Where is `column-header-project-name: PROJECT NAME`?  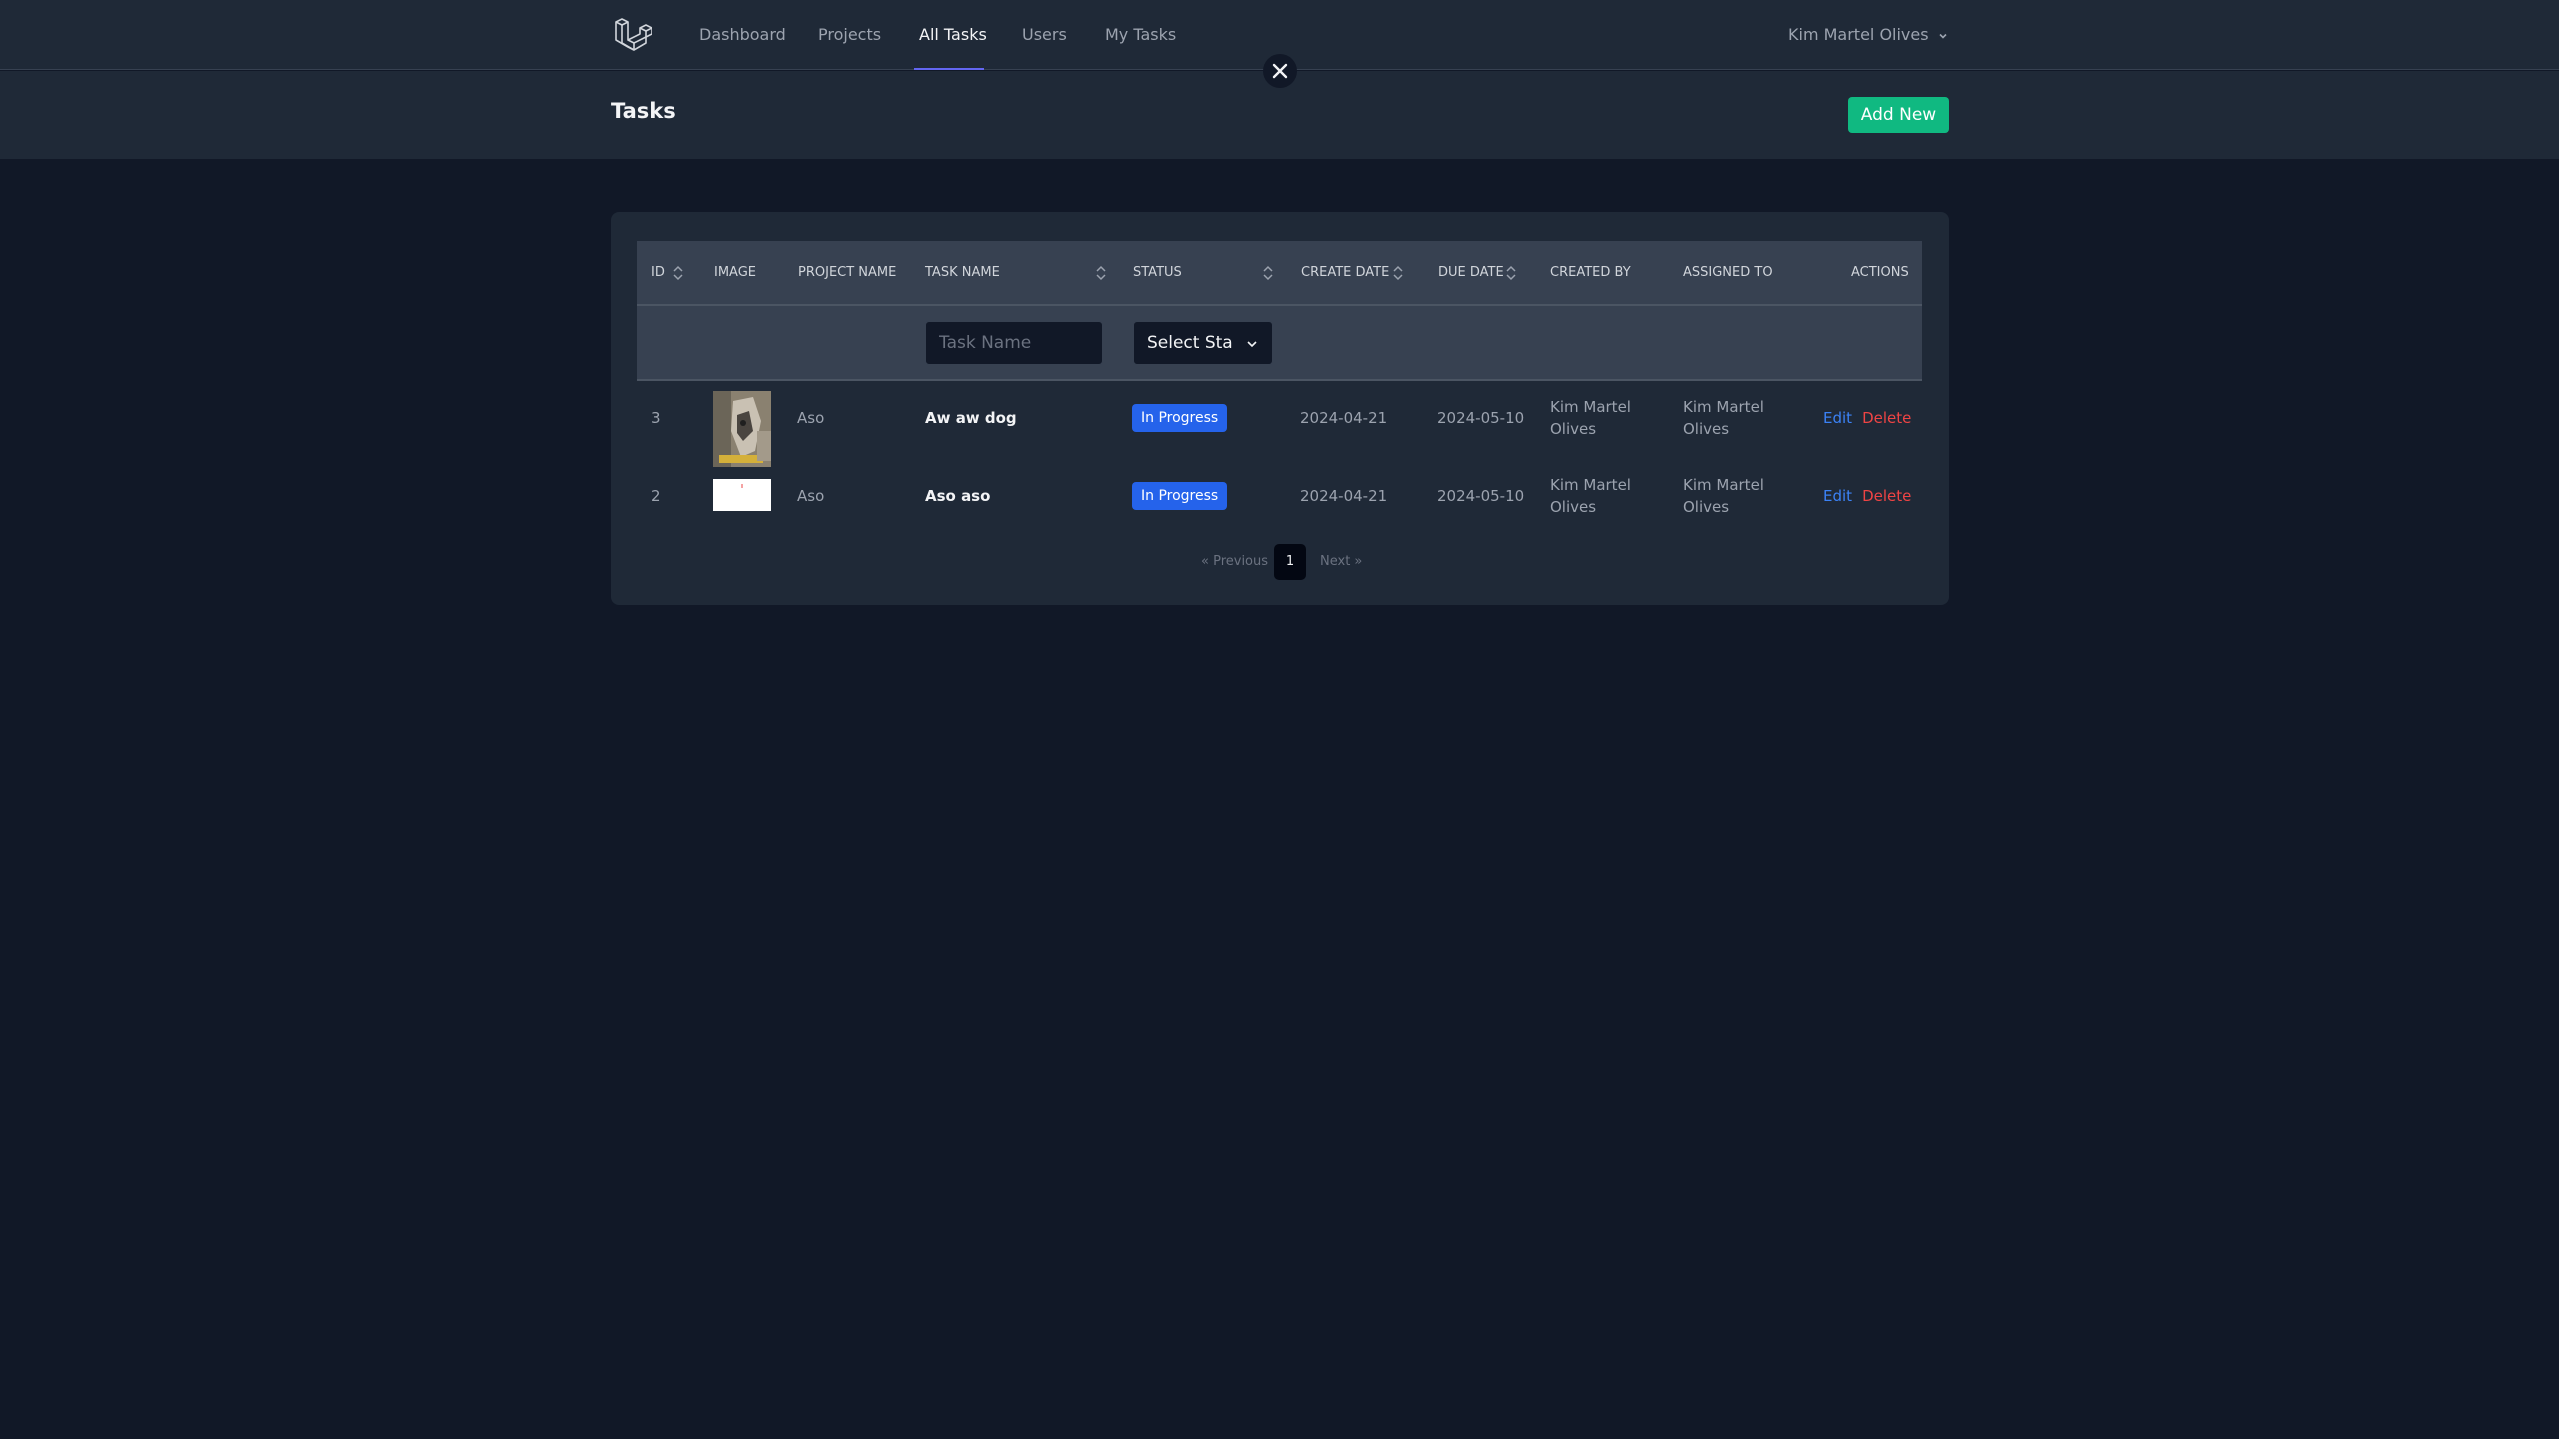 column-header-project-name: PROJECT NAME is located at coordinates (847, 272).